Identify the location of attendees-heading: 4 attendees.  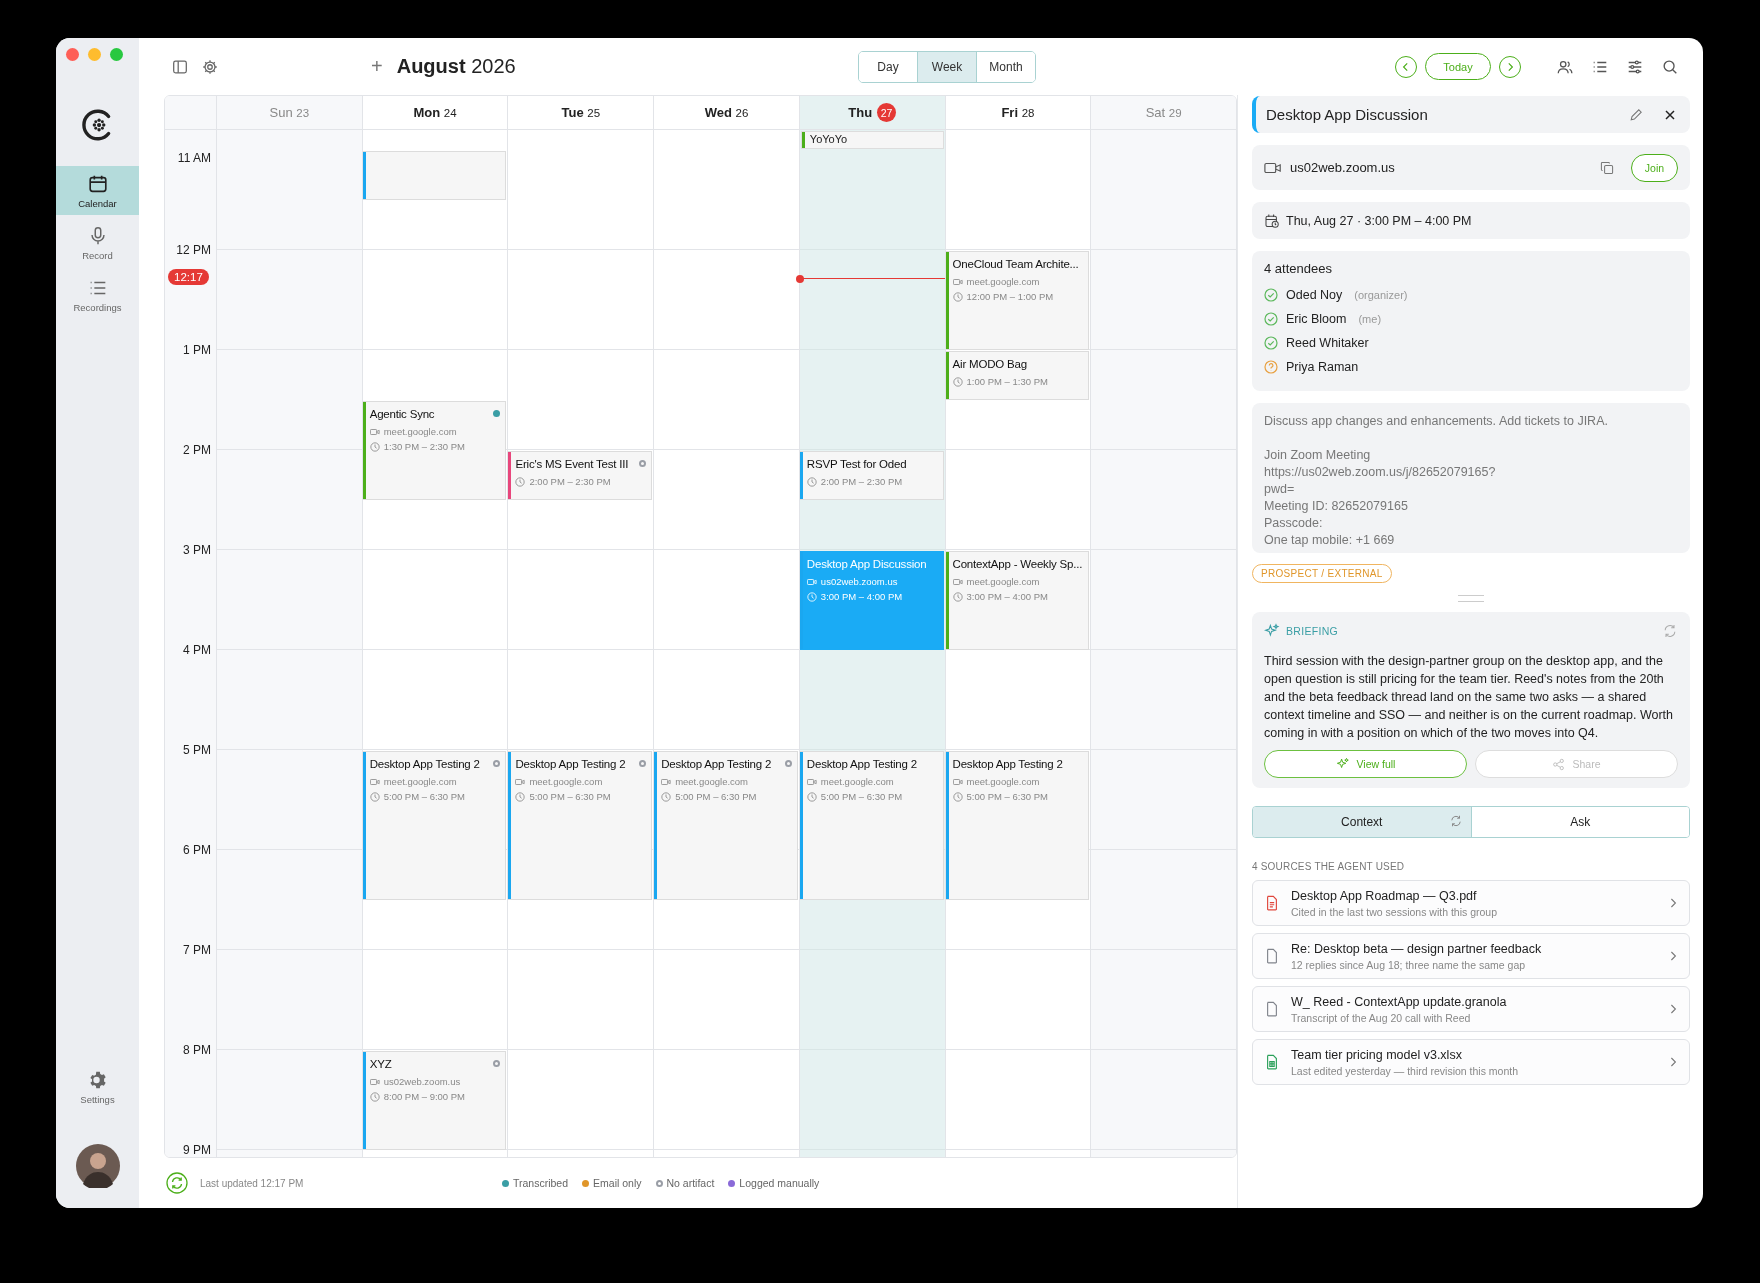
(1298, 268).